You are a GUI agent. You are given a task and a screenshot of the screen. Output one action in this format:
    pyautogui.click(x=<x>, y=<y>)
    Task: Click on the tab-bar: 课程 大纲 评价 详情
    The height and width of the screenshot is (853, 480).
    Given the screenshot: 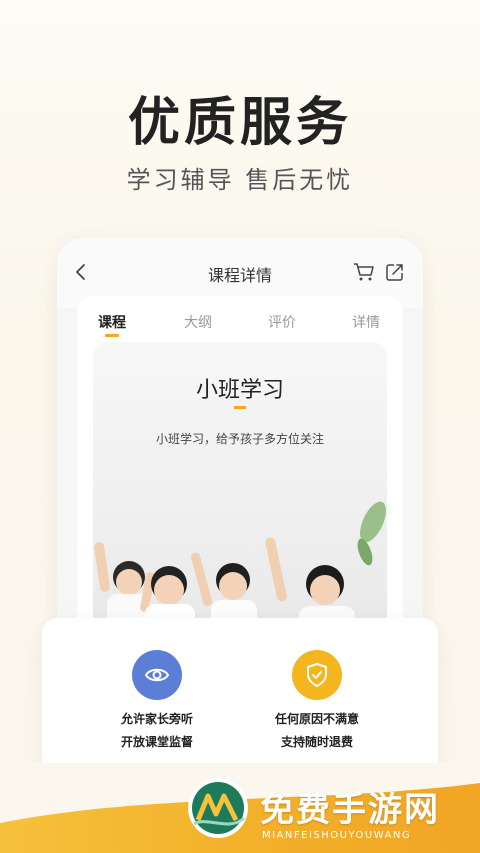 What is the action you would take?
    pyautogui.click(x=240, y=327)
    